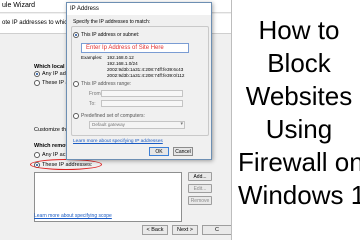 Image resolution: width=360 pixels, height=240 pixels. What do you see at coordinates (51, 146) in the screenshot?
I see `remote-ip-heading: Which remot` at bounding box center [51, 146].